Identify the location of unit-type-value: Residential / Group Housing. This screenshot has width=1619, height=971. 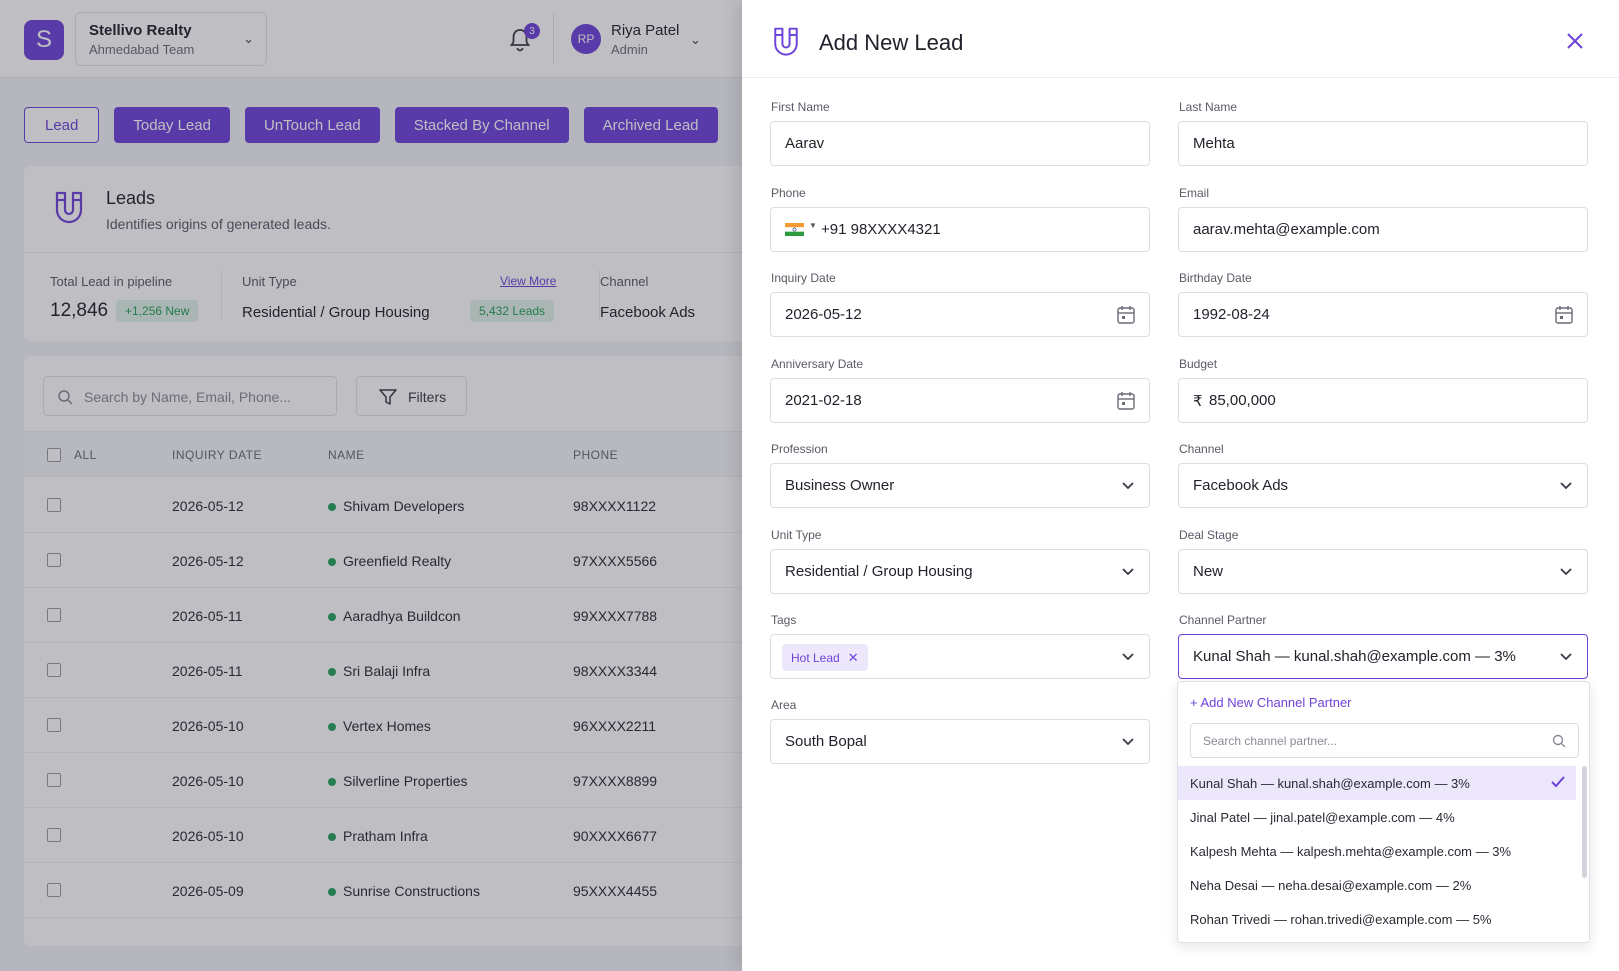
(879, 571).